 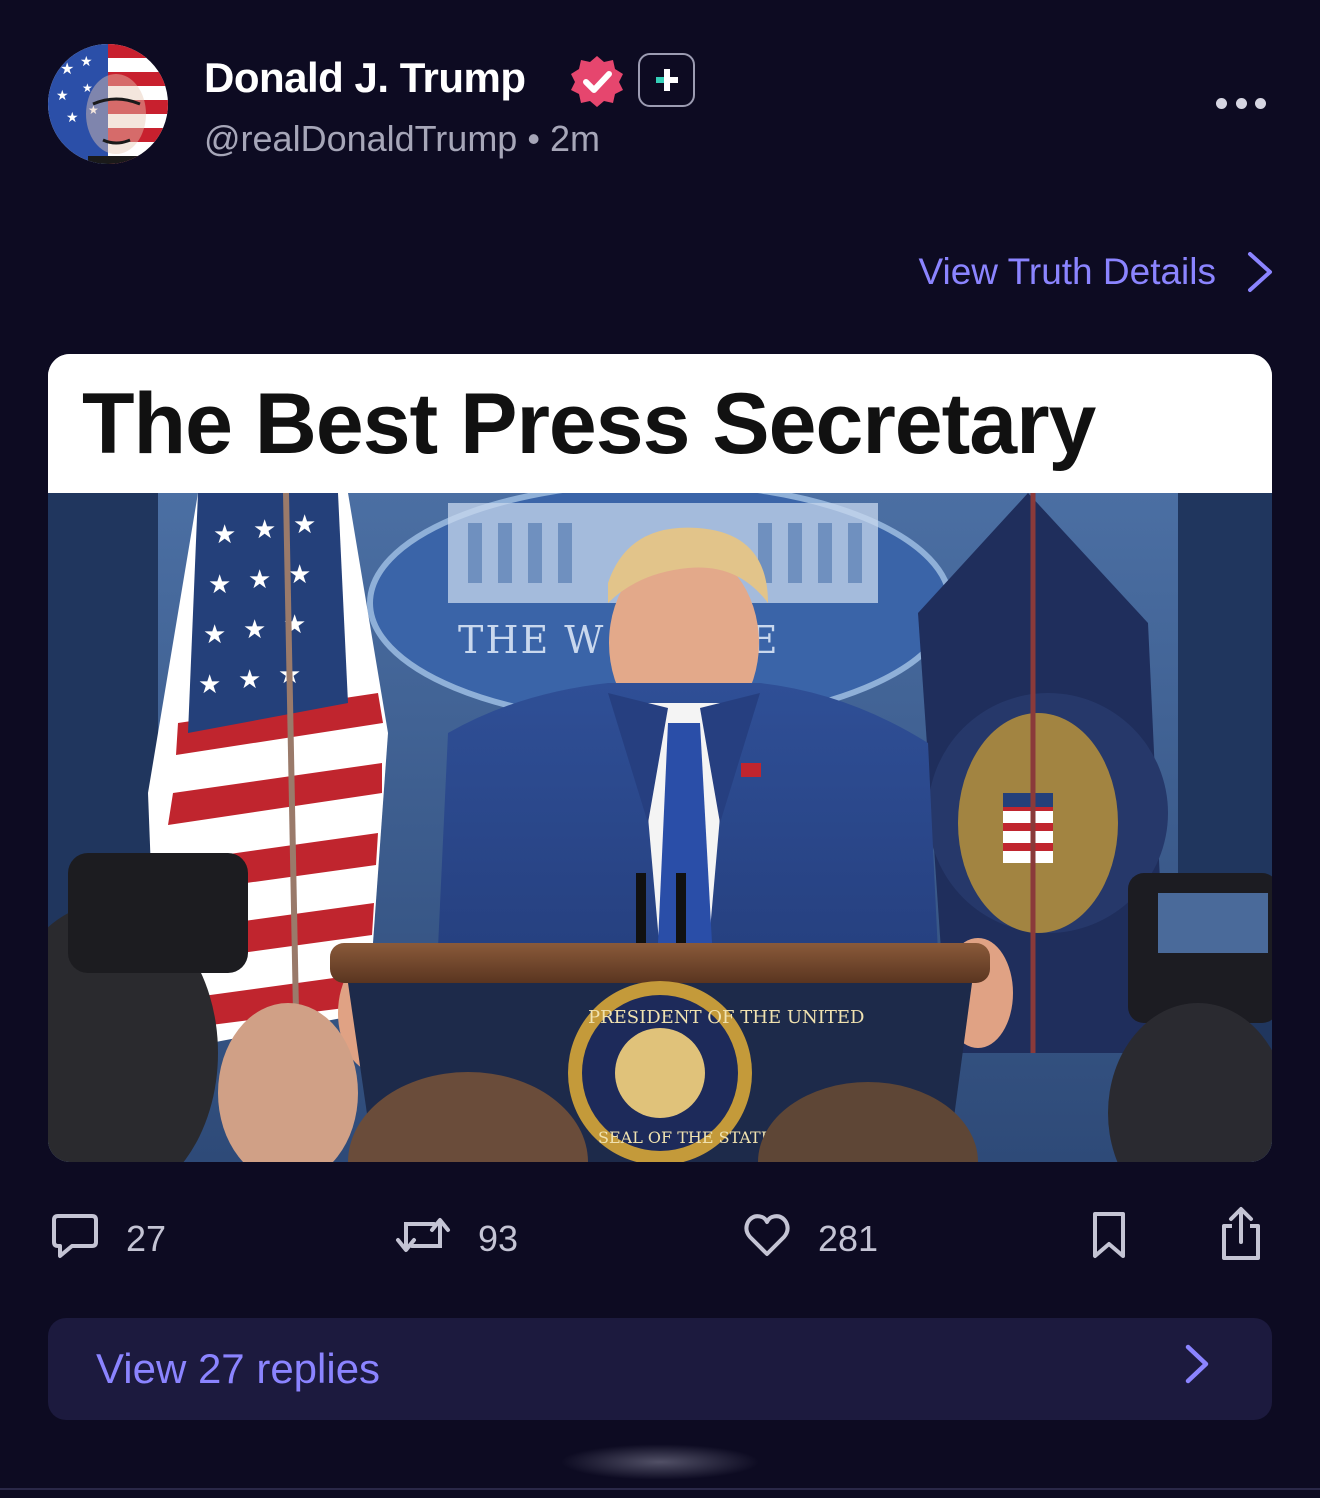 What do you see at coordinates (848, 1238) in the screenshot?
I see `like-count: 281` at bounding box center [848, 1238].